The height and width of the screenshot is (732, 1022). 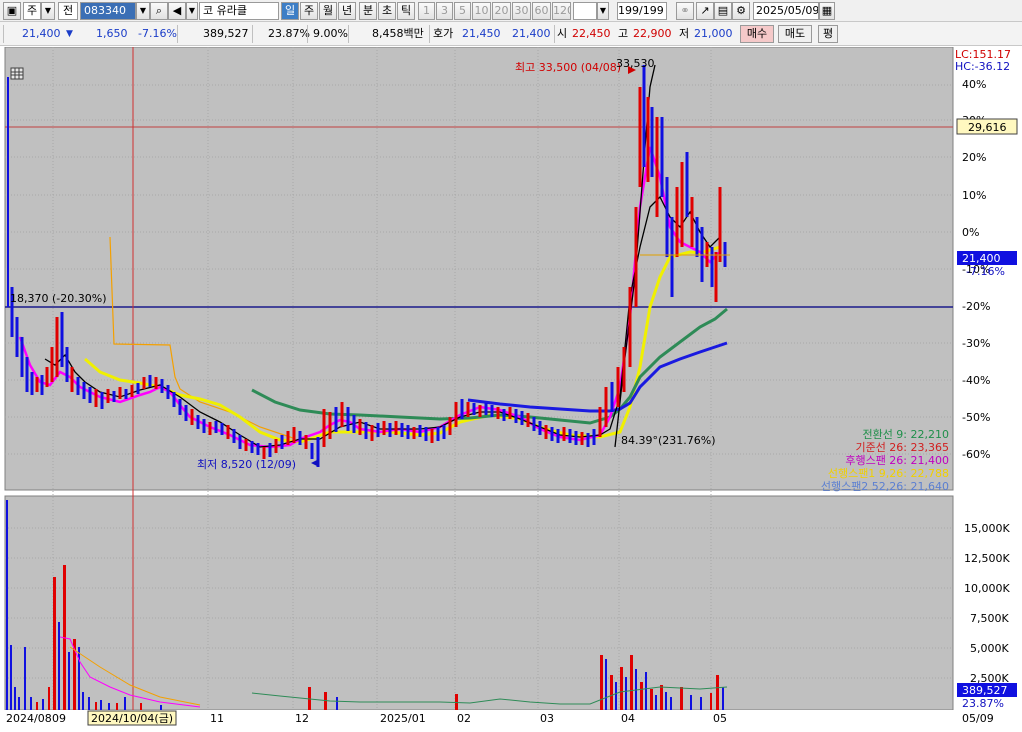 What do you see at coordinates (976, 454) in the screenshot?
I see `tick-m60: -60%` at bounding box center [976, 454].